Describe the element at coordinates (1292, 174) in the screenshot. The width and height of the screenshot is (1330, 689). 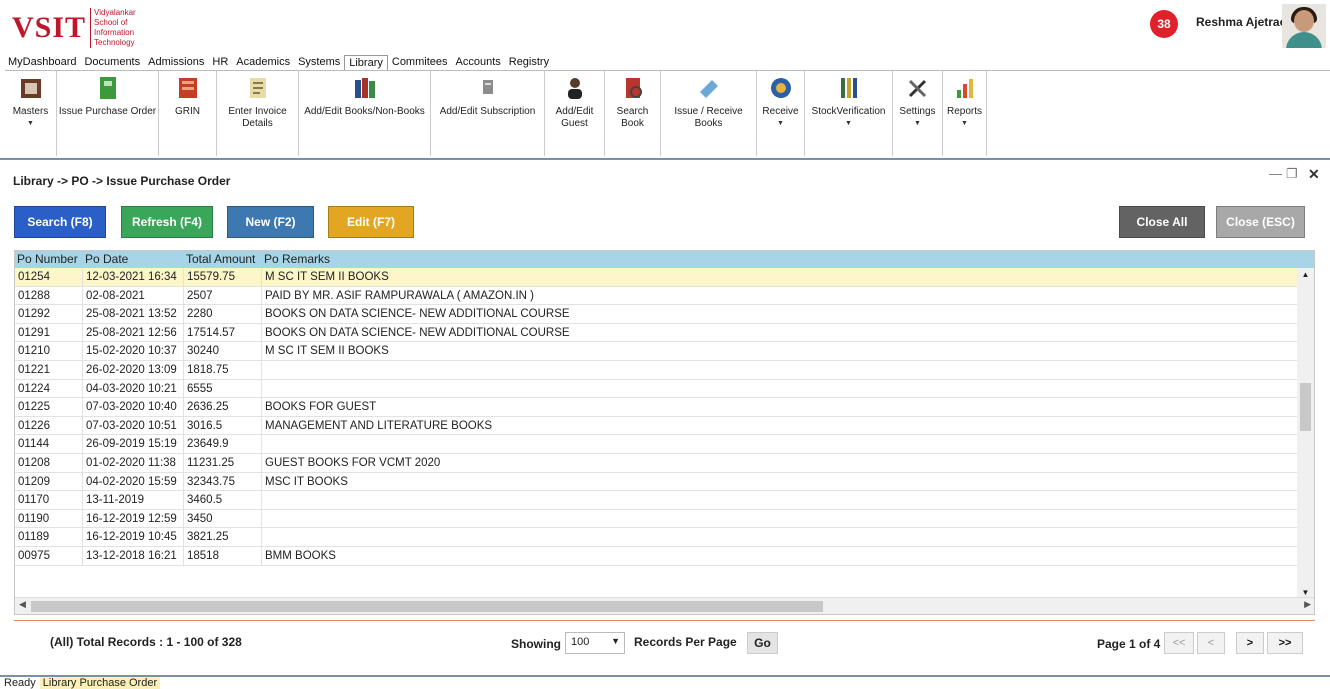
I see `restore-icon: ❐` at that location.